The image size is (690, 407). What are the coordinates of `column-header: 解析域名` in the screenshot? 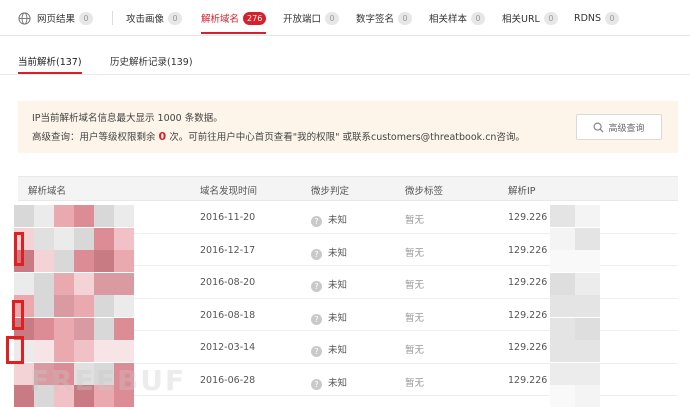 It's located at (47, 190).